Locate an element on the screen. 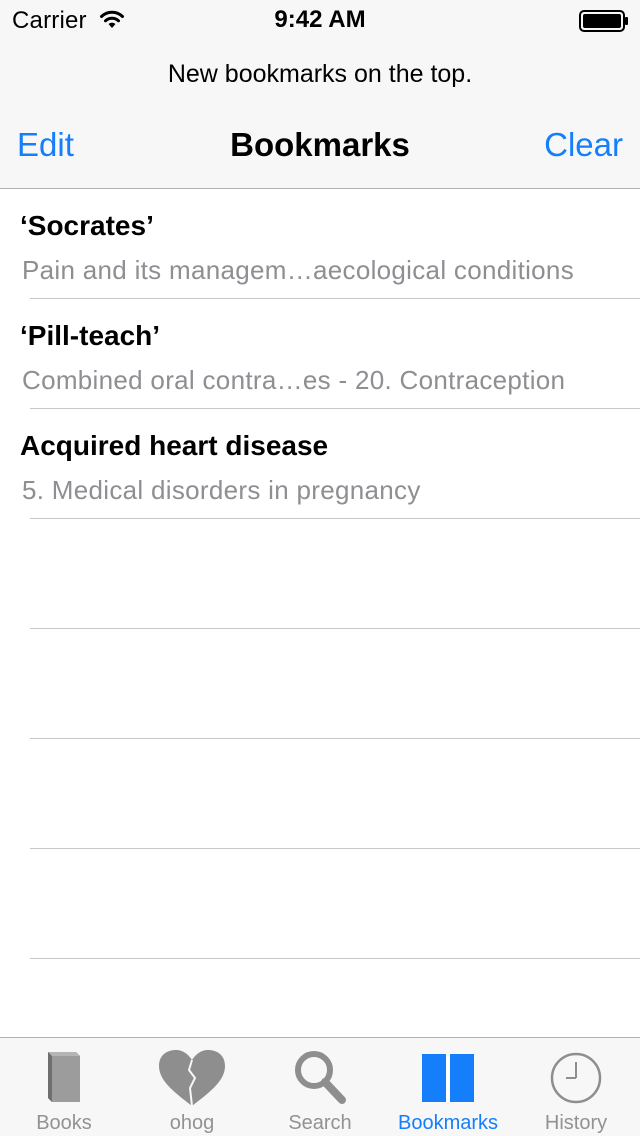 The width and height of the screenshot is (640, 1136). book-icon is located at coordinates (64, 1077).